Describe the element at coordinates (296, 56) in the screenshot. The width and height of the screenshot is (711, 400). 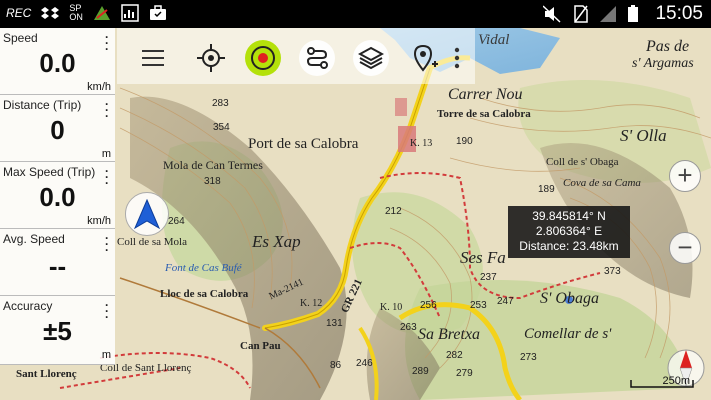
I see `map-toolbar` at that location.